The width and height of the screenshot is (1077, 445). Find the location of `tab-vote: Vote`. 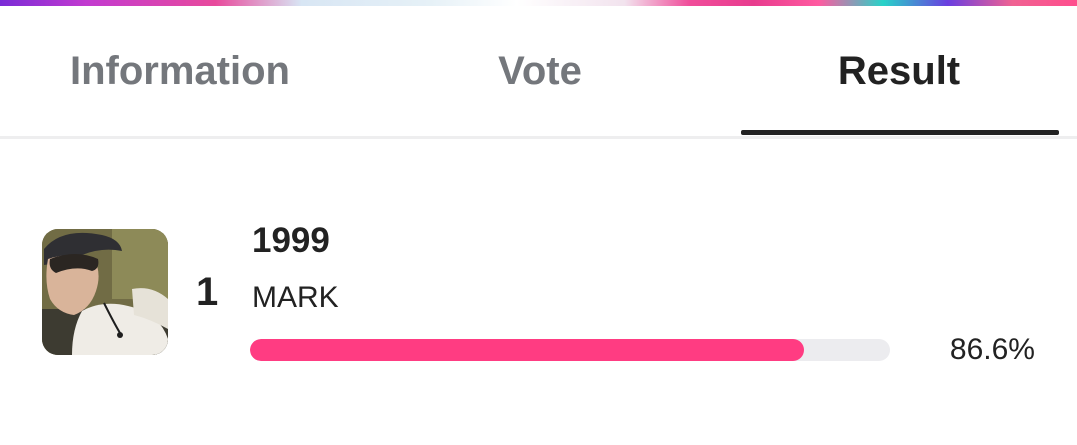

tab-vote: Vote is located at coordinates (540, 71).